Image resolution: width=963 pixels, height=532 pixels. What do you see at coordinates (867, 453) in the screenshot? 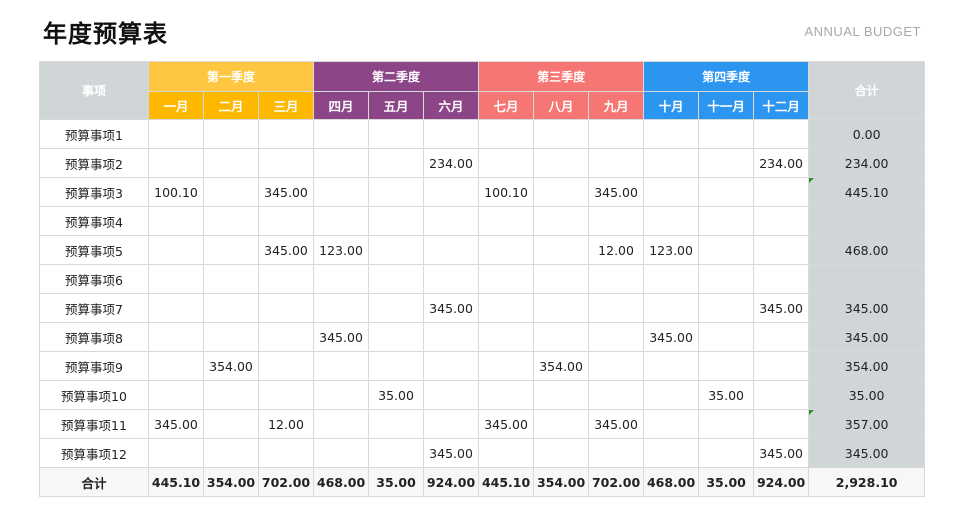
I see `row-total-cell: 345.00` at bounding box center [867, 453].